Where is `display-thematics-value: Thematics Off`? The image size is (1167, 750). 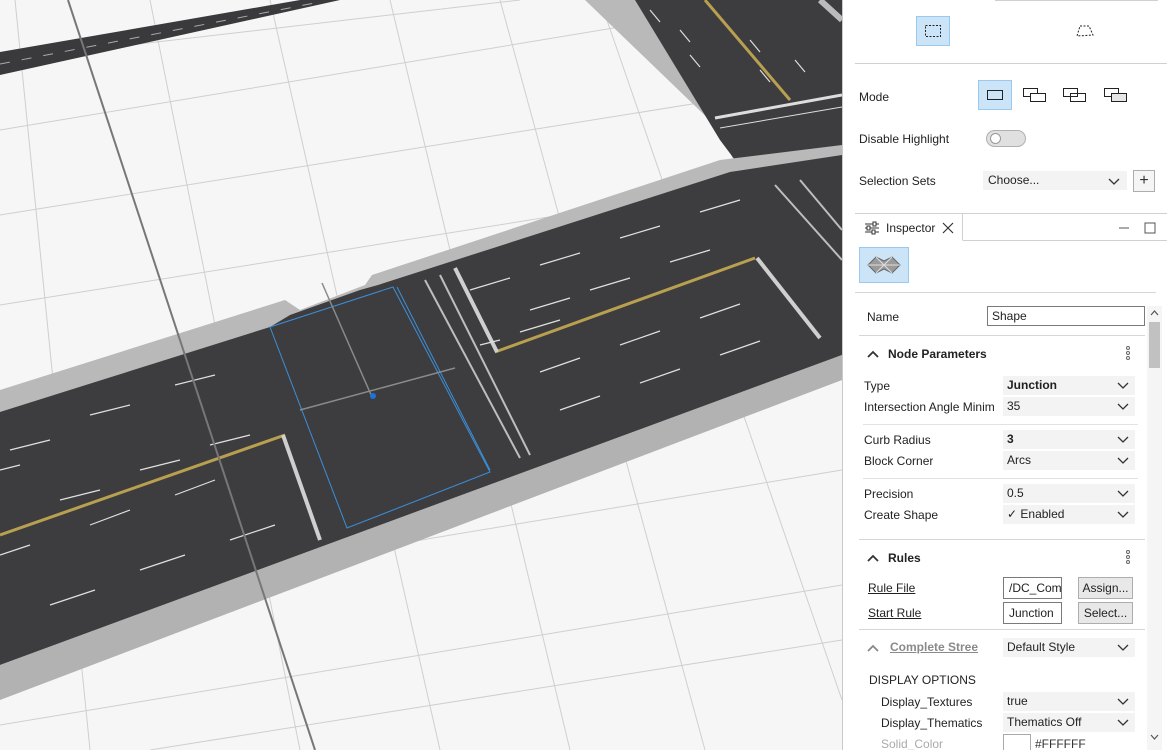 display-thematics-value: Thematics Off is located at coordinates (1044, 722).